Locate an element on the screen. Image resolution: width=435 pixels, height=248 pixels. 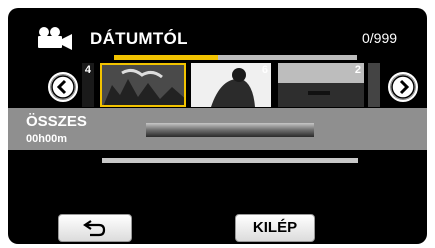
thumbnail: 2 is located at coordinates (321, 85).